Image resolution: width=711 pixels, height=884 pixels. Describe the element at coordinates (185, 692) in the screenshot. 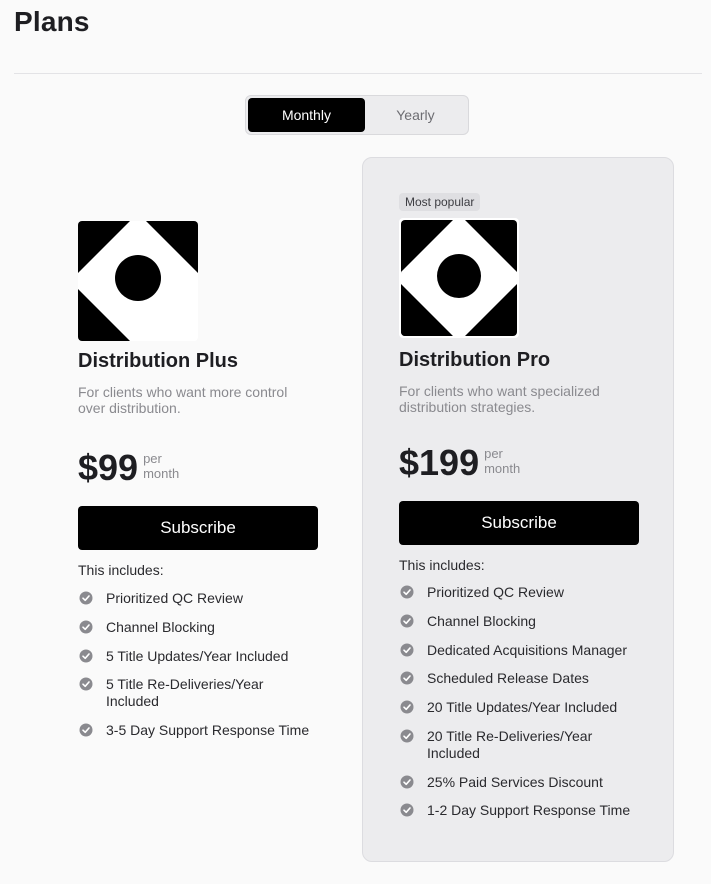

I see `feature-text: 5 Title Re-Deliveries/Year Included` at that location.